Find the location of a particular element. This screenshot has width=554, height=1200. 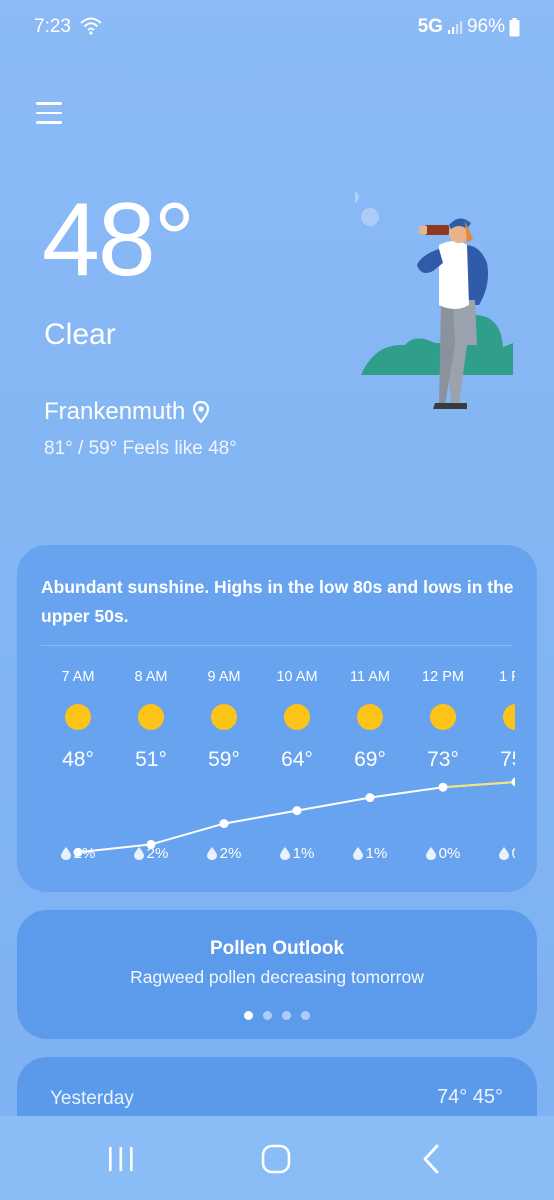

menu-icon is located at coordinates (49, 115).